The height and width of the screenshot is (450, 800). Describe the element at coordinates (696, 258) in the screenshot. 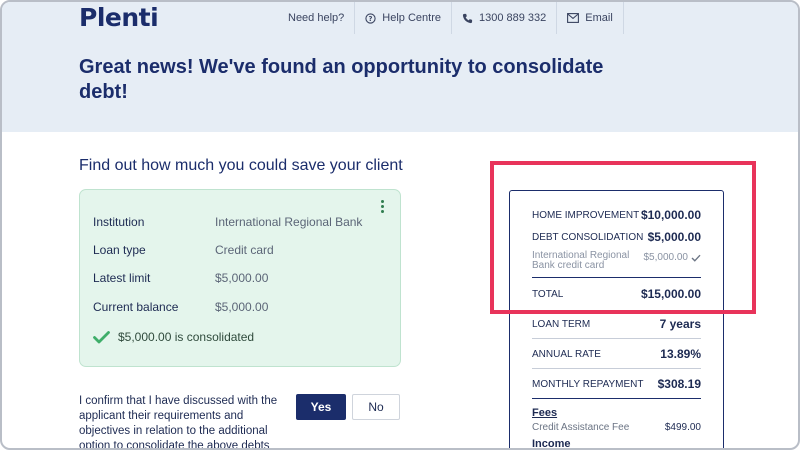

I see `small-check-icon` at that location.